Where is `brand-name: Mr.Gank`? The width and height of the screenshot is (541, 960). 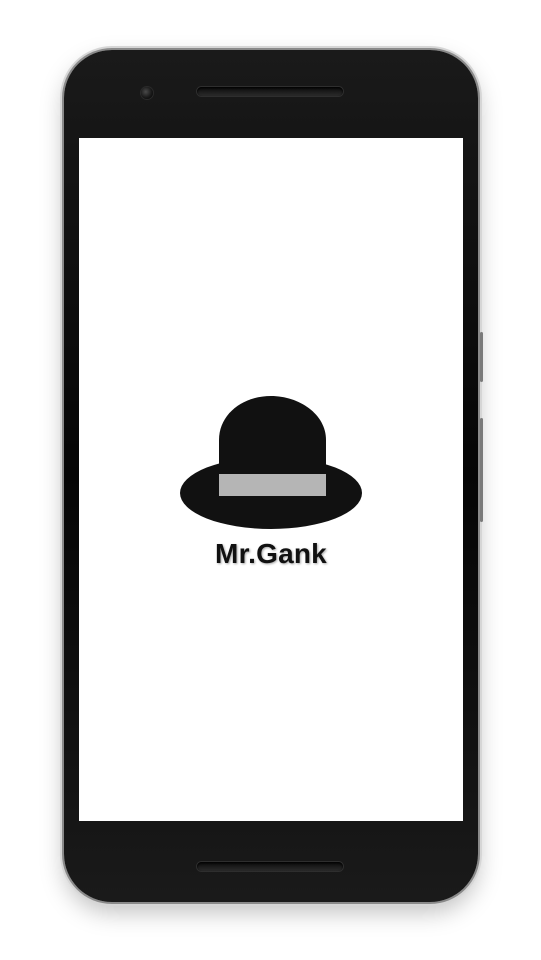
brand-name: Mr.Gank is located at coordinates (271, 553).